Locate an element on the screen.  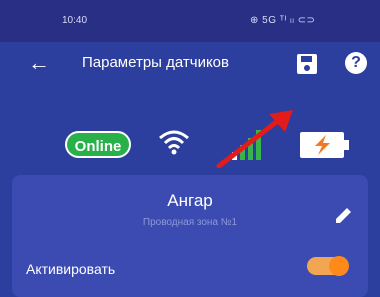
status-time: 10:40 is located at coordinates (75, 20).